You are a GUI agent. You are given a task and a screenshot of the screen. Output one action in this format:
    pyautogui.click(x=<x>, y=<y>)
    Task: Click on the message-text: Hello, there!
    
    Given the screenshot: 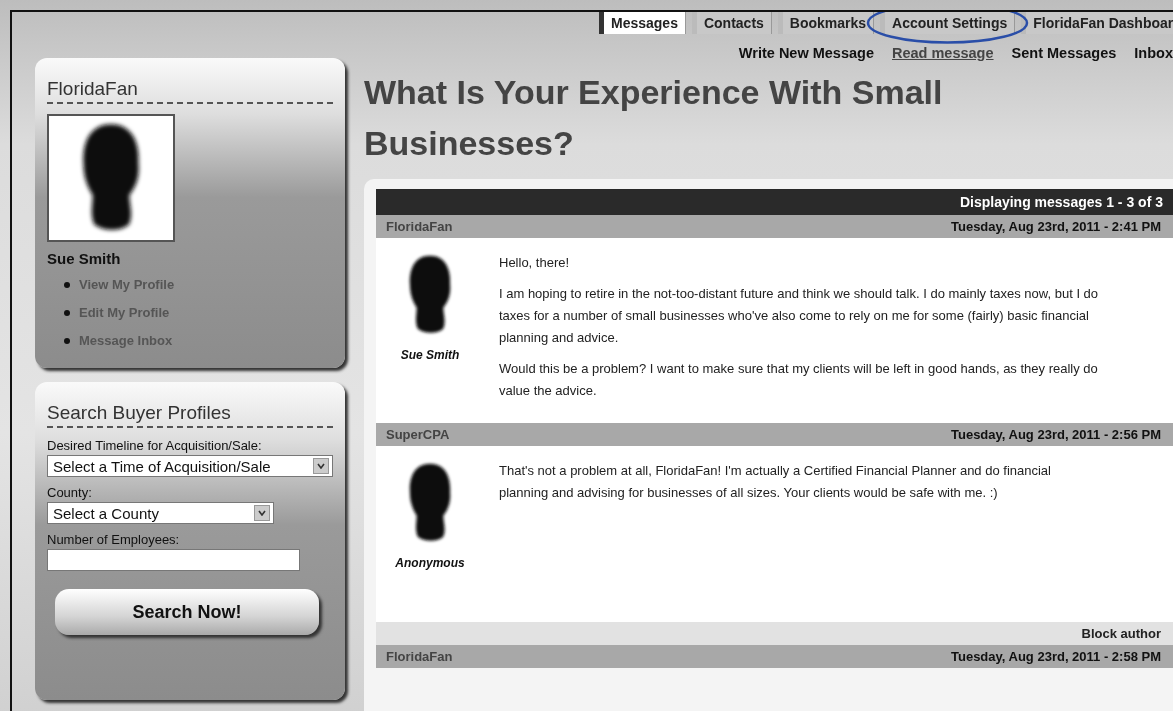 What is the action you would take?
    pyautogui.click(x=535, y=263)
    